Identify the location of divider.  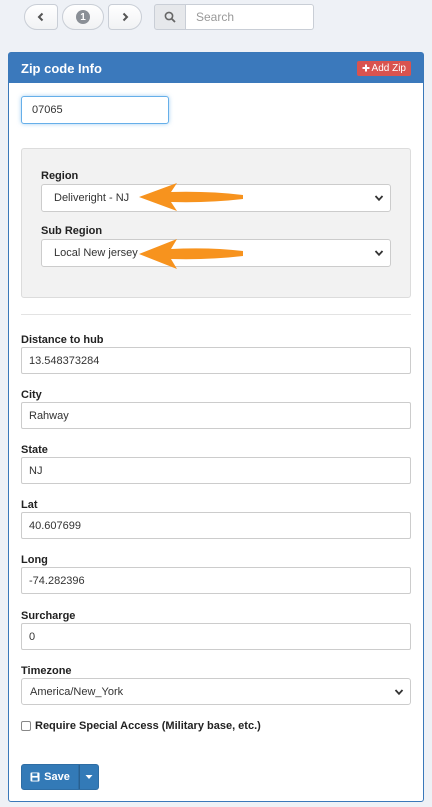
(216, 314).